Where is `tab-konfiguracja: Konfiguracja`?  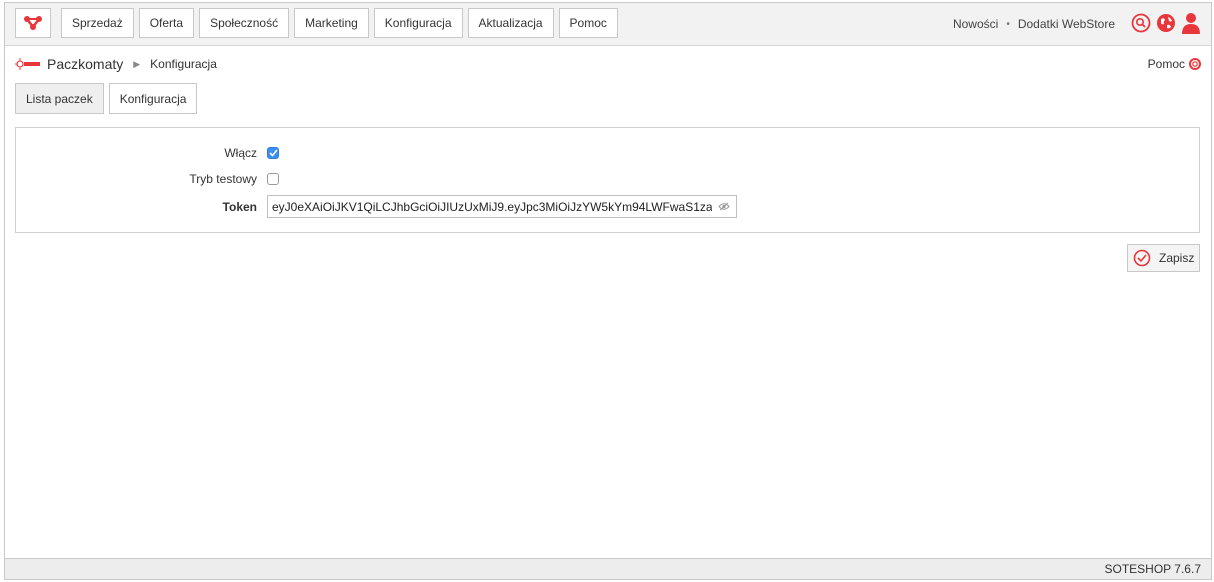
tab-konfiguracja: Konfiguracja is located at coordinates (153, 98).